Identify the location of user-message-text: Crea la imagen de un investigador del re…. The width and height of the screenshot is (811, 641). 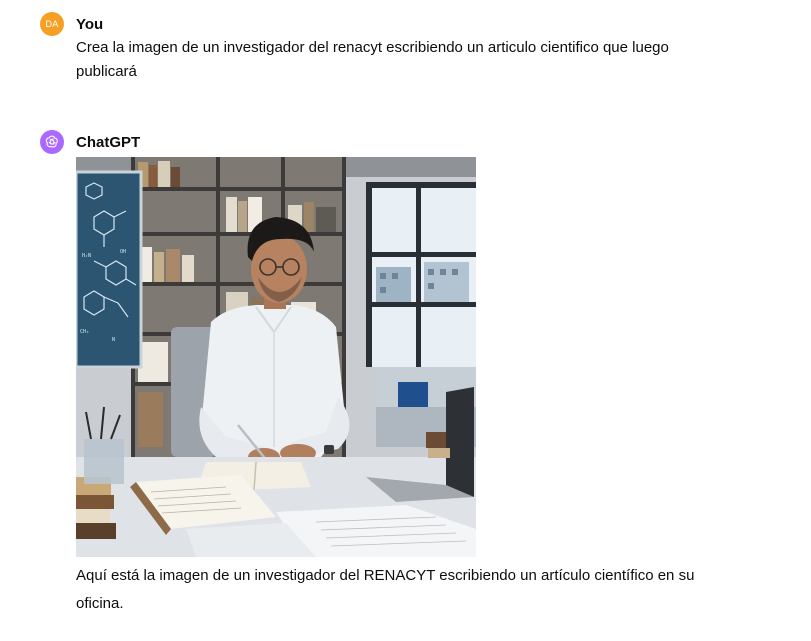
(372, 59).